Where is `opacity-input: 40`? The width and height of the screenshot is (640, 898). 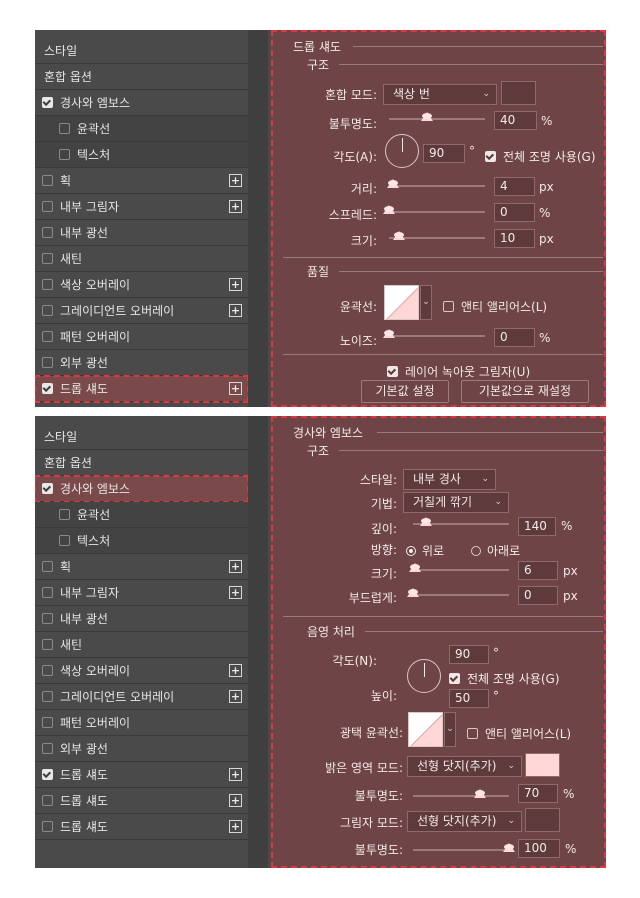 opacity-input: 40 is located at coordinates (515, 120).